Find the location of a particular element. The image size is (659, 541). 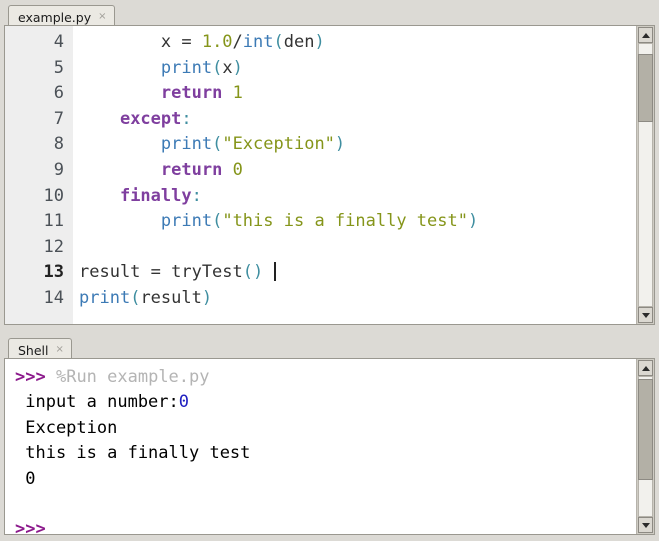

line-number: 8 is located at coordinates (58, 144).